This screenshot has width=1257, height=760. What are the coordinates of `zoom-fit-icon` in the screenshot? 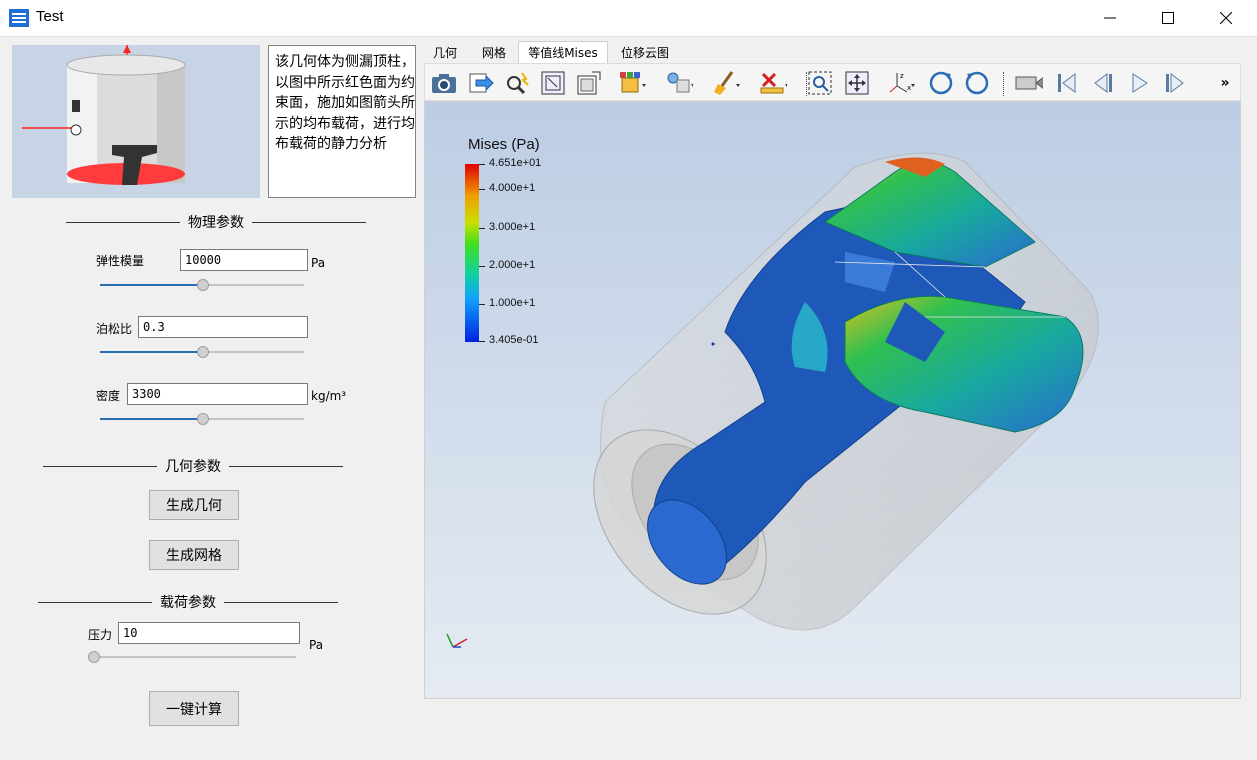 It's located at (553, 83).